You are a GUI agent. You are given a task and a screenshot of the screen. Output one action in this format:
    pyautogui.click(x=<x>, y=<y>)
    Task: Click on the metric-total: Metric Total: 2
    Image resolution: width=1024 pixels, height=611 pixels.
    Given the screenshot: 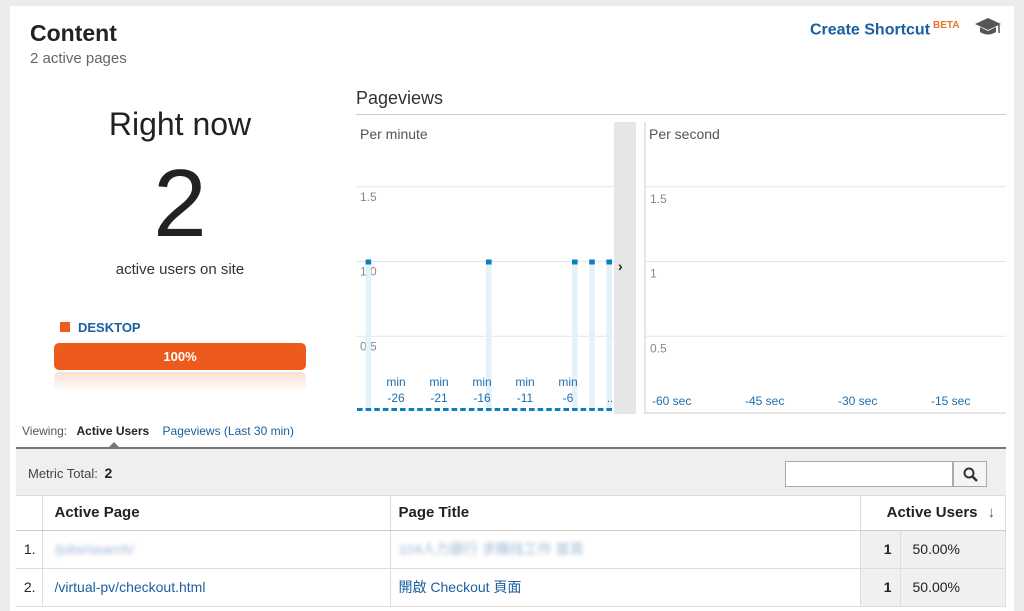 What is the action you would take?
    pyautogui.click(x=70, y=473)
    